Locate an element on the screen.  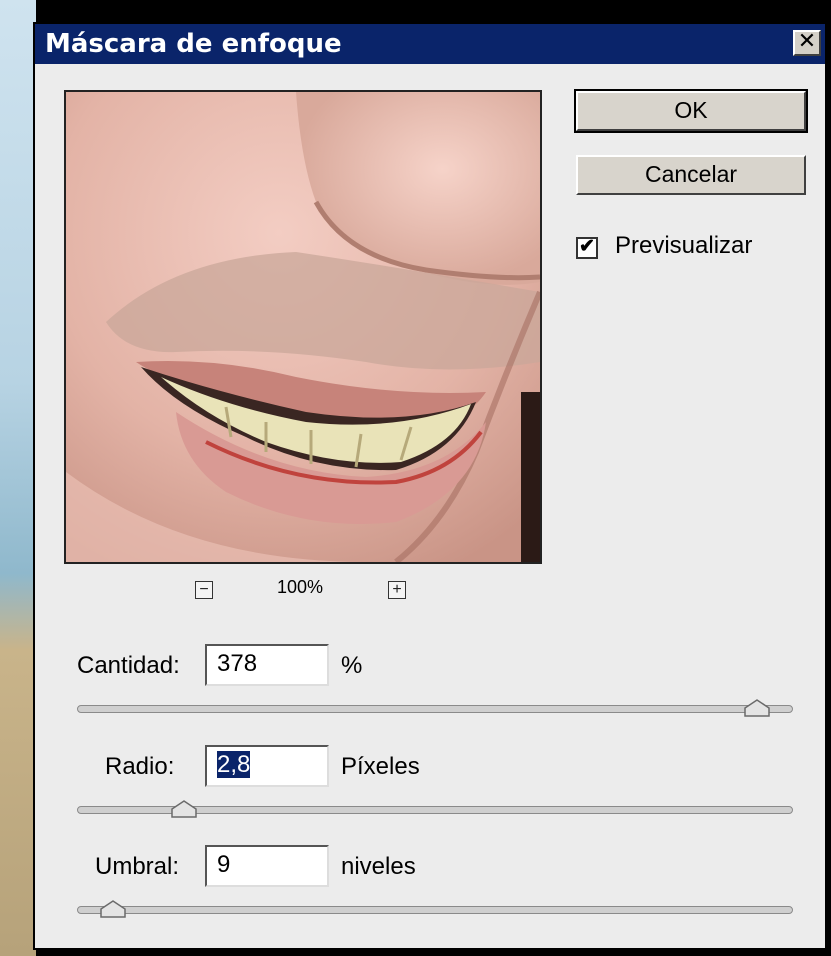
amount-input: 378 is located at coordinates (267, 665).